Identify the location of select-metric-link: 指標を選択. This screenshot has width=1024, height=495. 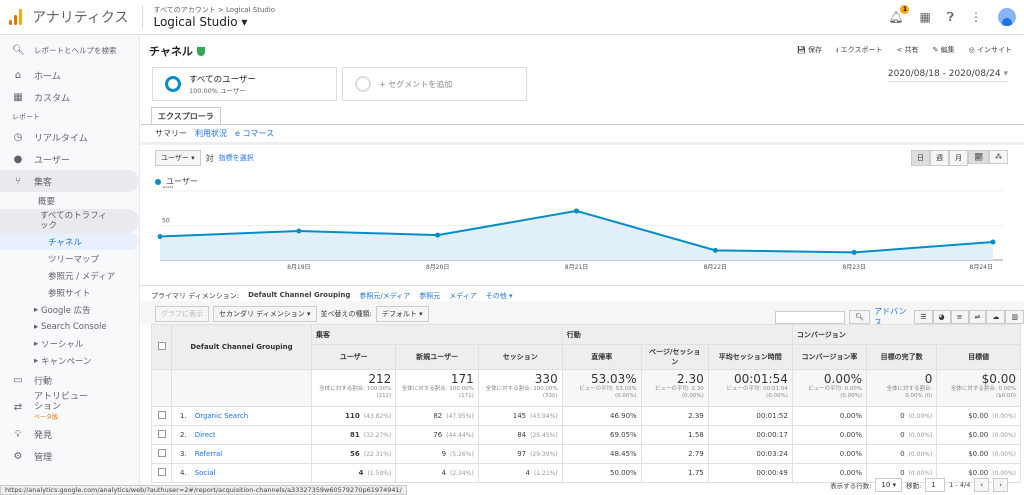
(236, 158).